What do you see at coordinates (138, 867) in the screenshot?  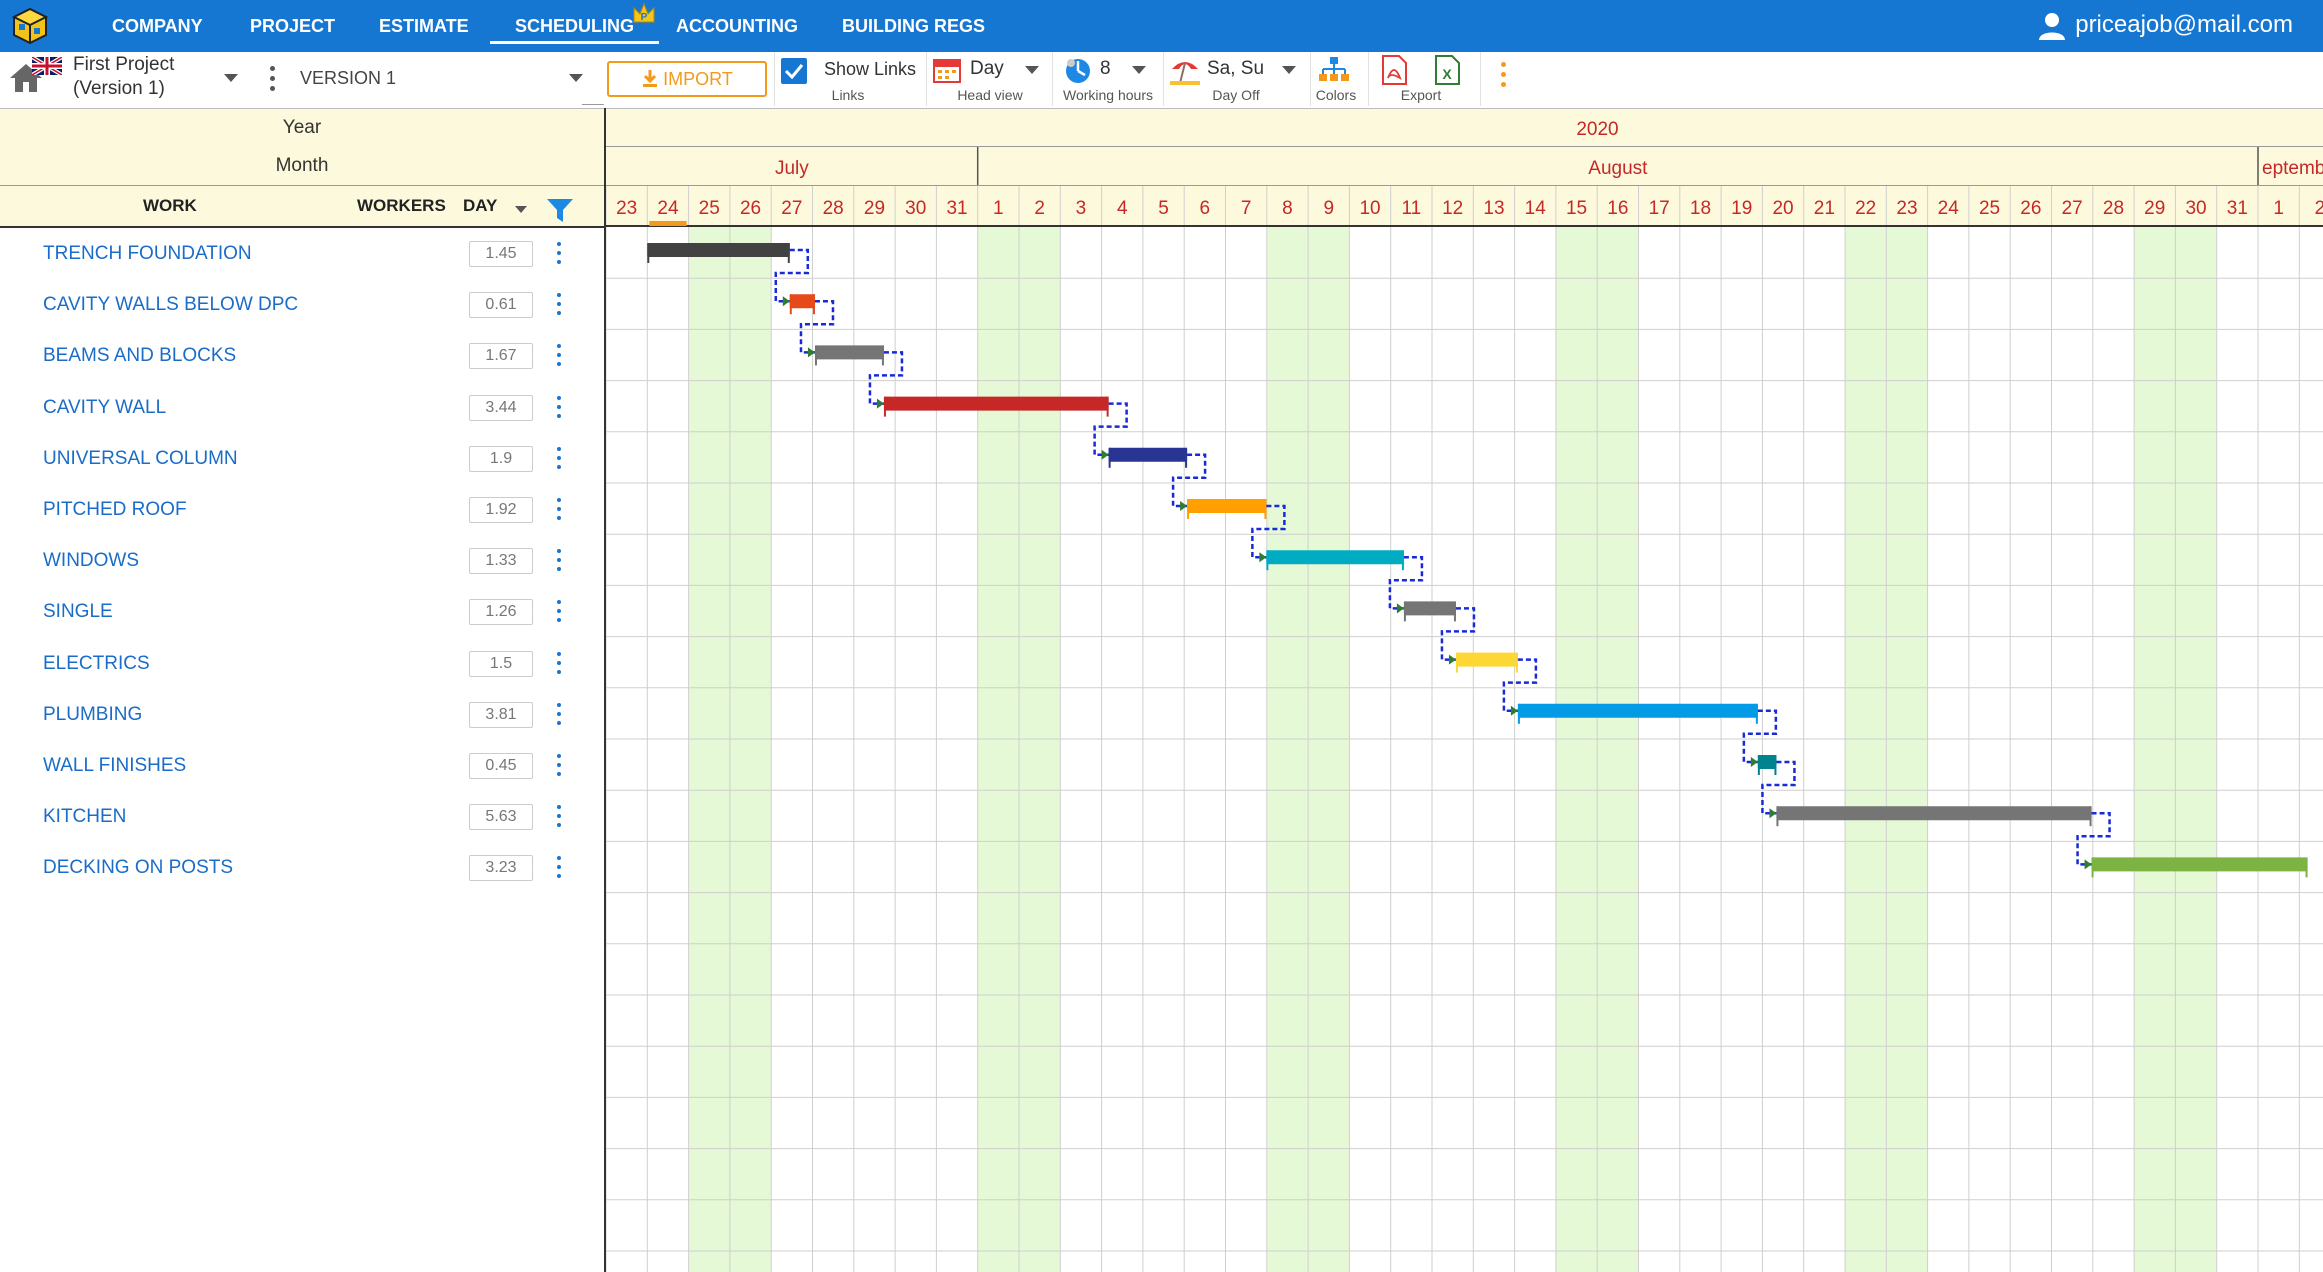 I see `task-name: DECKING ON POSTS` at bounding box center [138, 867].